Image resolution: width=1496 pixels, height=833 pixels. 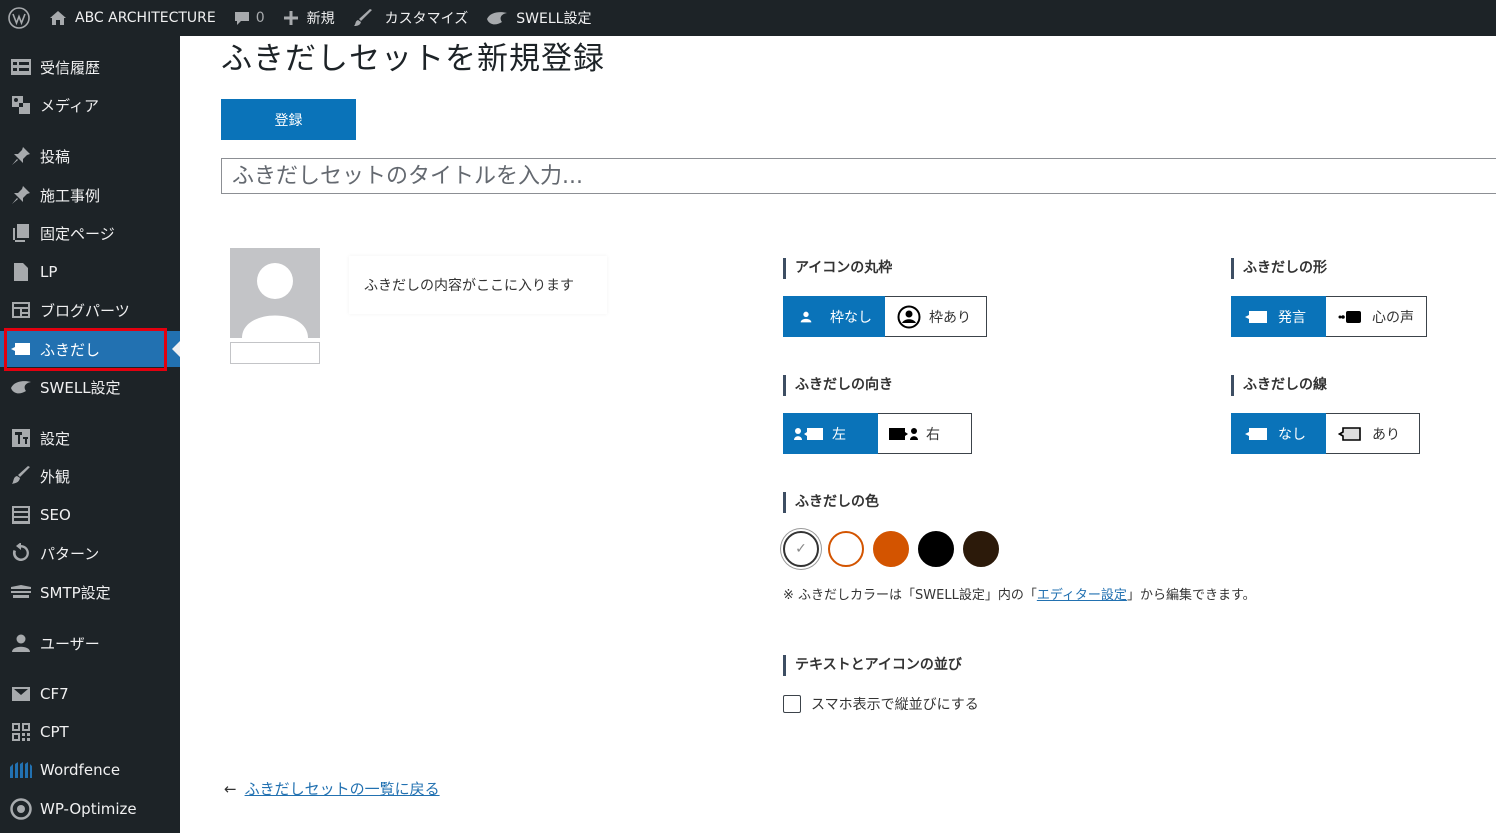 I want to click on swell-settings-link: SWELL設定, so click(x=538, y=18).